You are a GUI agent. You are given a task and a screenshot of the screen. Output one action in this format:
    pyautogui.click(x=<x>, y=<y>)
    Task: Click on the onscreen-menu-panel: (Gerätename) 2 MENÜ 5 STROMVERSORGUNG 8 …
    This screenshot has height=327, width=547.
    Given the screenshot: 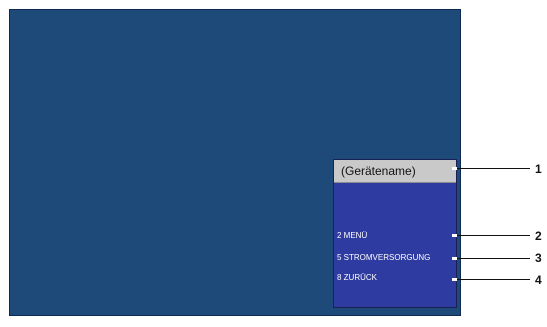 What is the action you would take?
    pyautogui.click(x=395, y=233)
    